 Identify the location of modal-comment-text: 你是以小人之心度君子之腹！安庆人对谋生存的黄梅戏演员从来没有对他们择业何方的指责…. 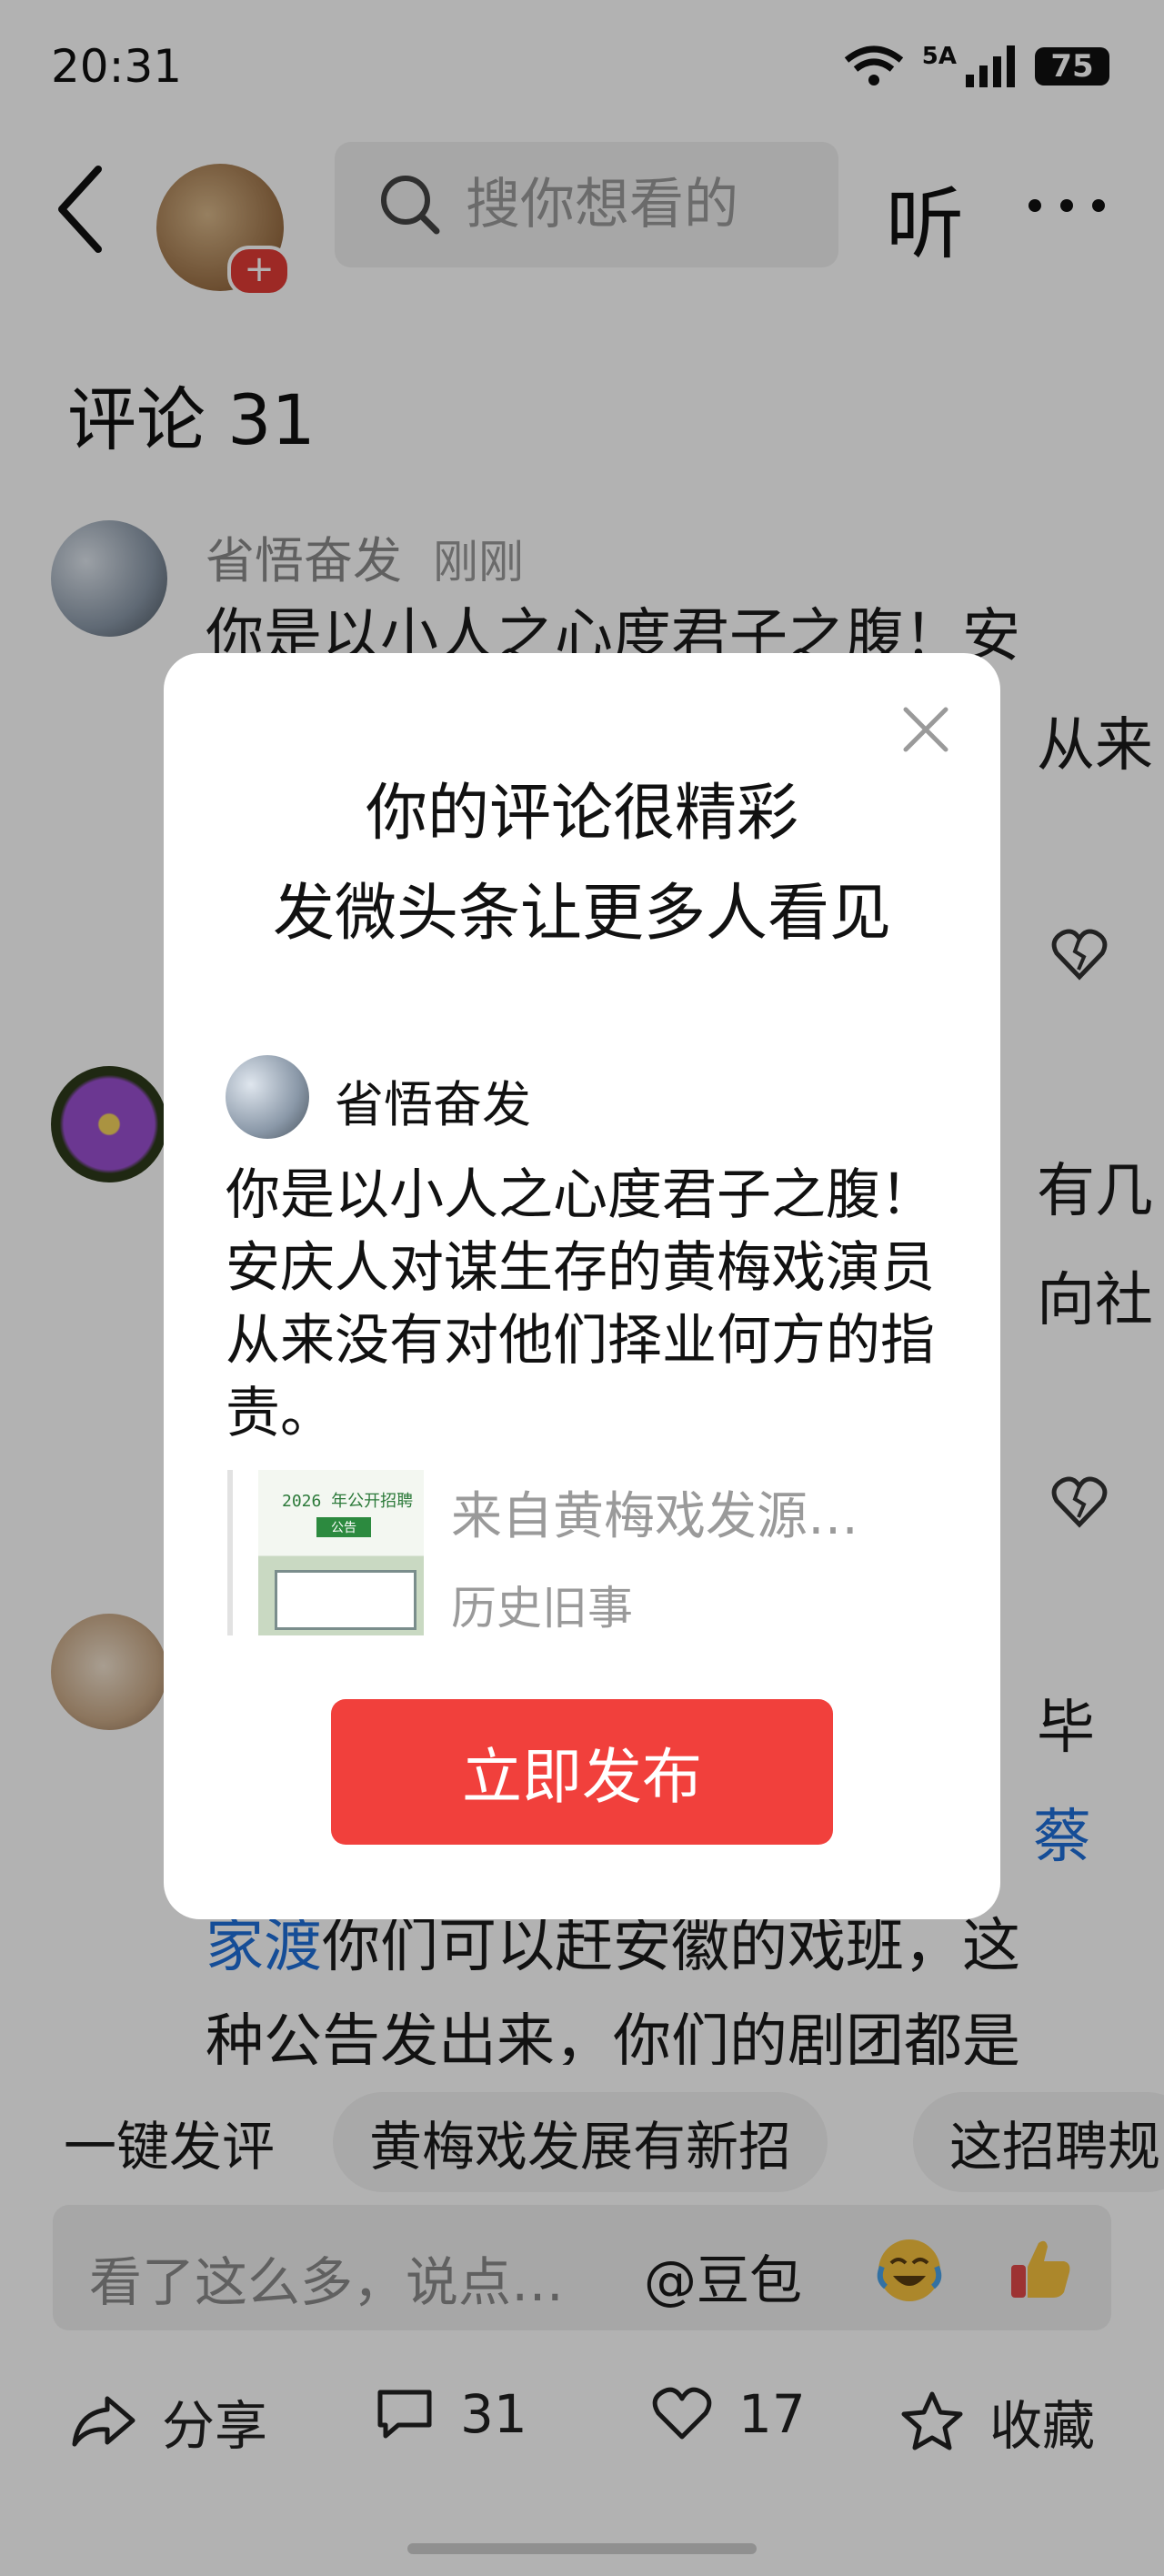
(580, 1304).